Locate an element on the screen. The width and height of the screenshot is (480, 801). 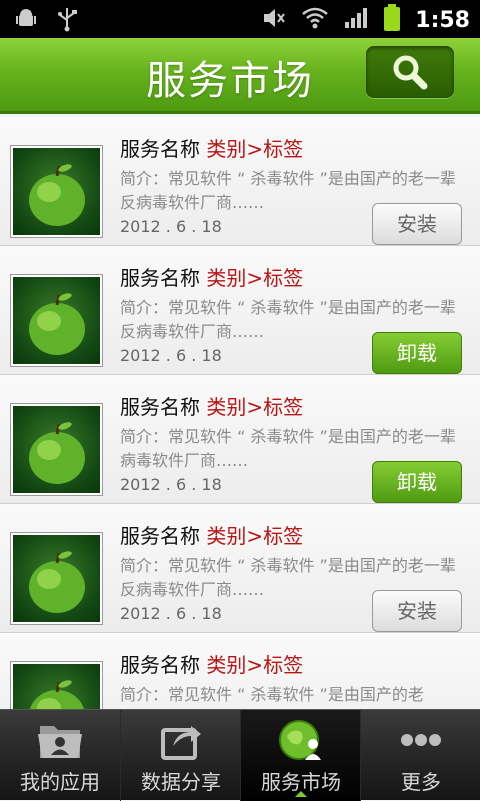
tab-data-share: 数据分享 is located at coordinates (180, 755).